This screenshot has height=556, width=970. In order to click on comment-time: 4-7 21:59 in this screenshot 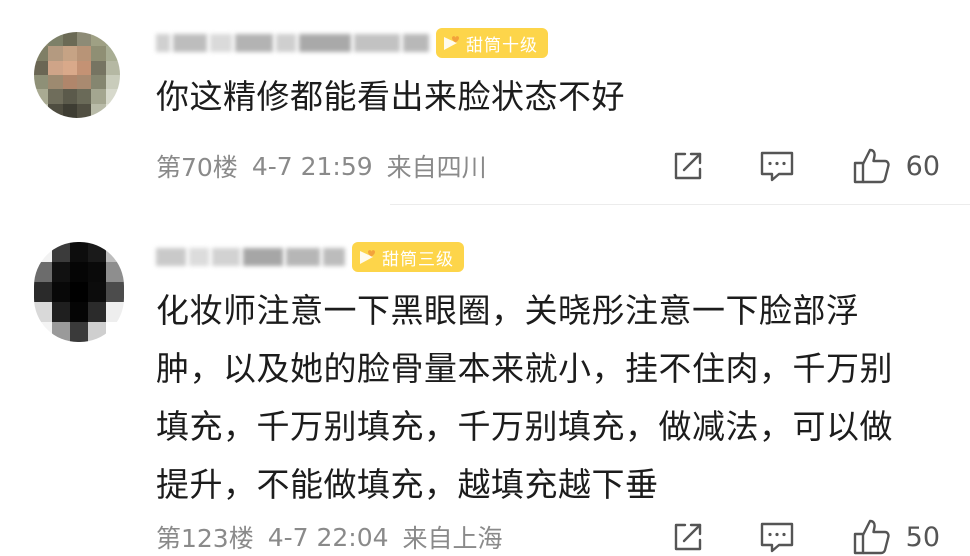, I will do `click(312, 166)`.